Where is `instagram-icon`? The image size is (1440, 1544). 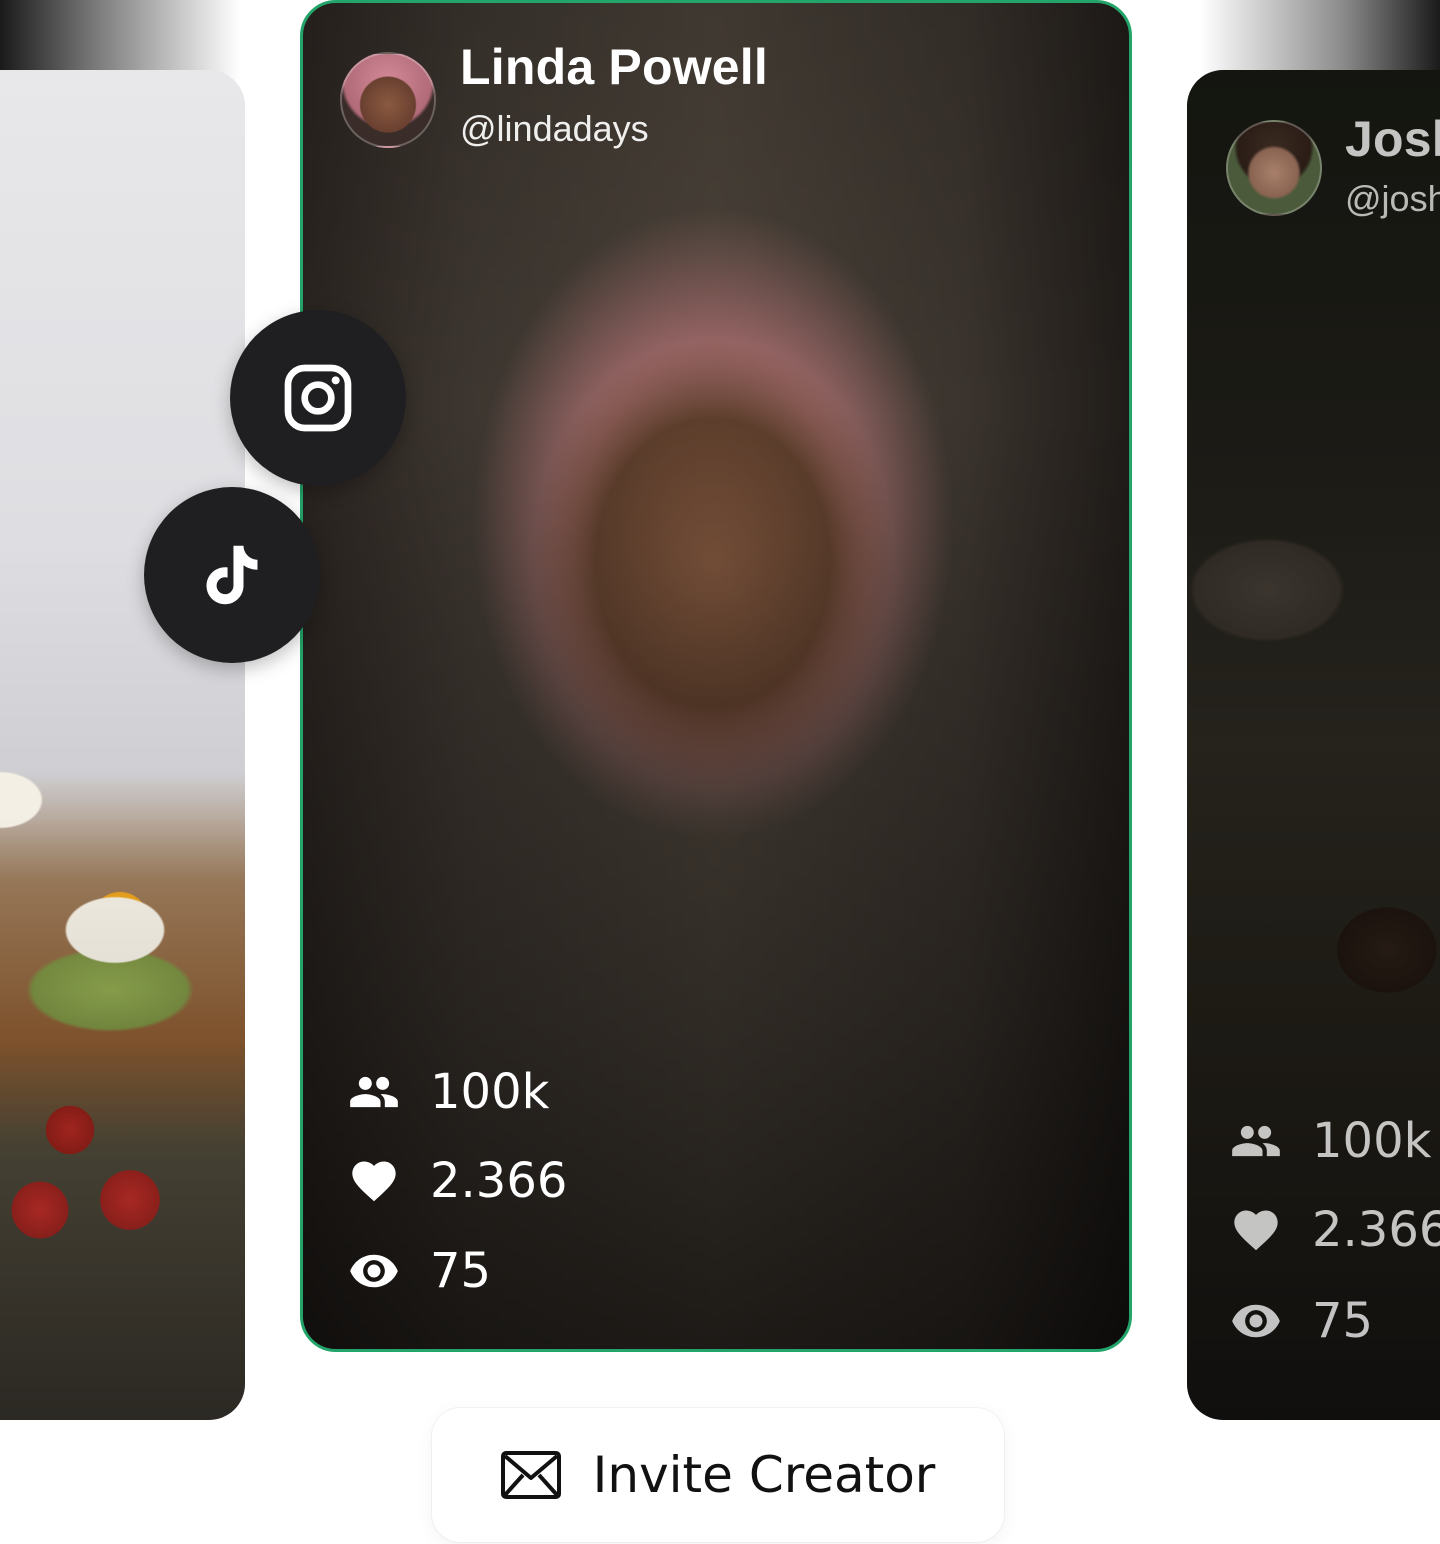
instagram-icon is located at coordinates (318, 398).